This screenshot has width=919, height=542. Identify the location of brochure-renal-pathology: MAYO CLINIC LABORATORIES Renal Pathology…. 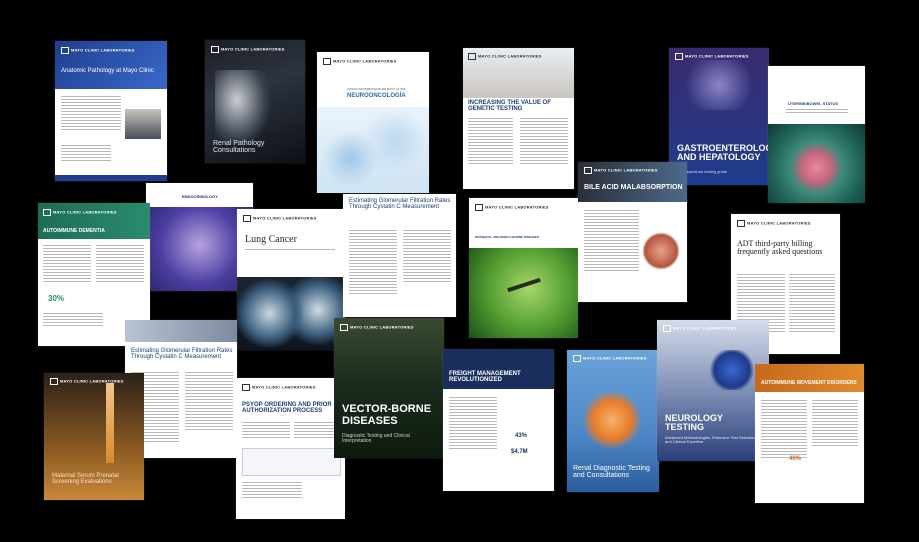
(255, 101).